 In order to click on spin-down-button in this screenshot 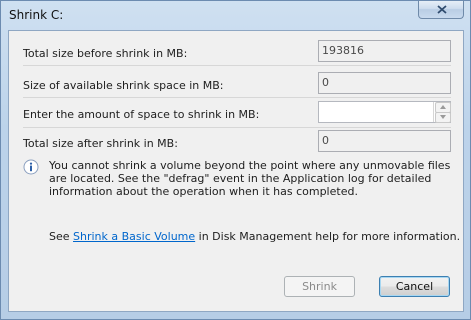, I will do `click(443, 117)`.